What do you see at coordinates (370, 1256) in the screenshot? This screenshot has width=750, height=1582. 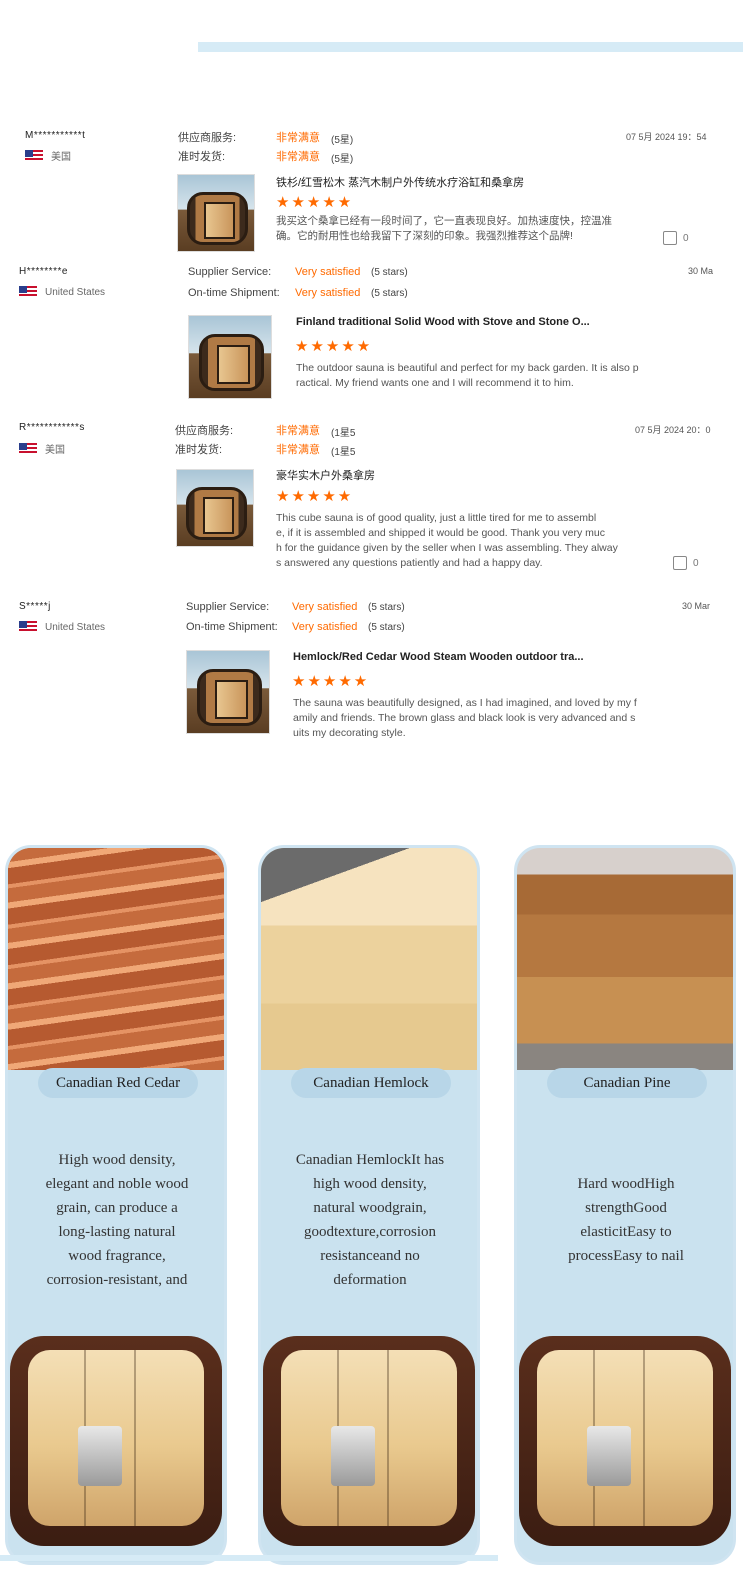 I see `description-line: resistanceand no` at bounding box center [370, 1256].